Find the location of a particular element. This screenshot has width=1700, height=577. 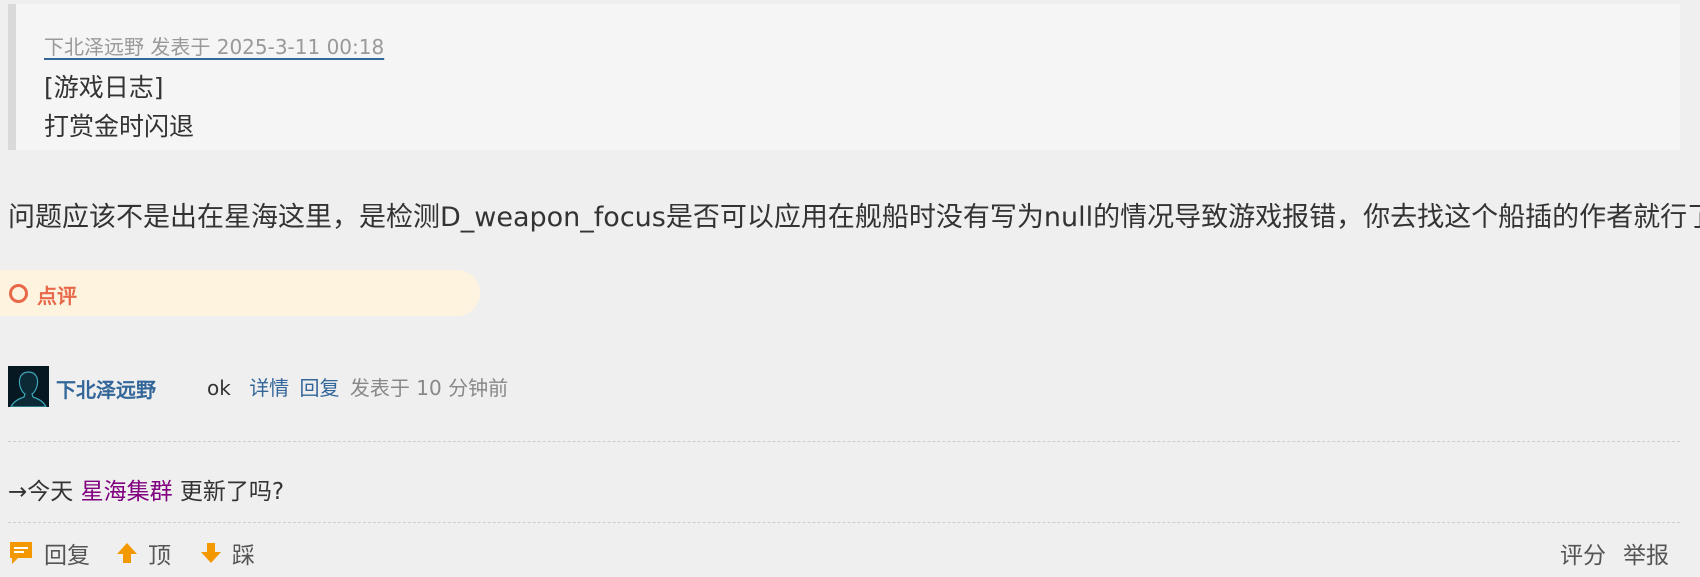

promo-prefix: →今天 is located at coordinates (41, 492).